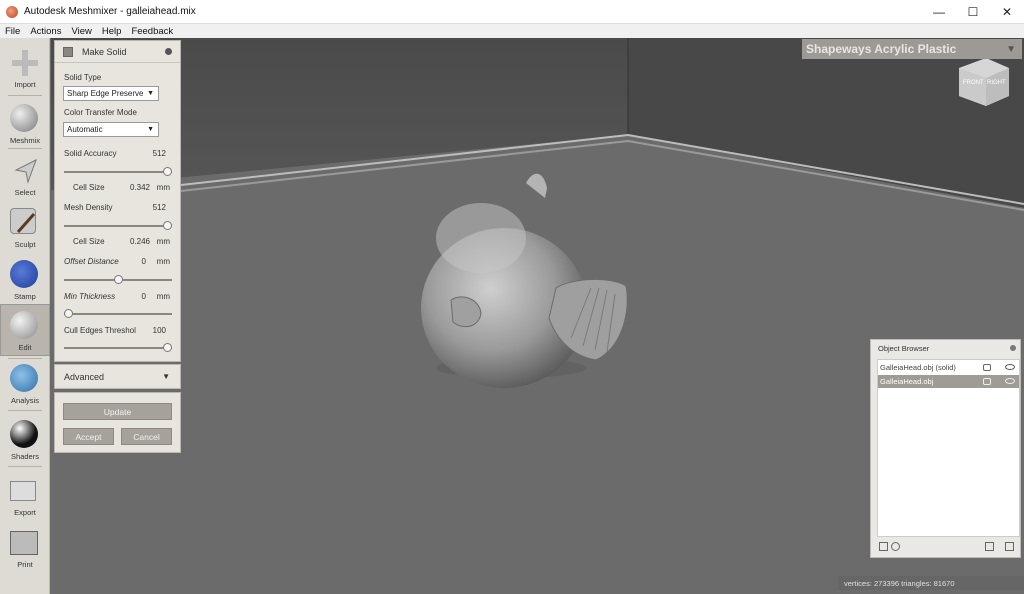 Image resolution: width=1024 pixels, height=594 pixels. I want to click on solid-accuracy-value: 512, so click(159, 153).